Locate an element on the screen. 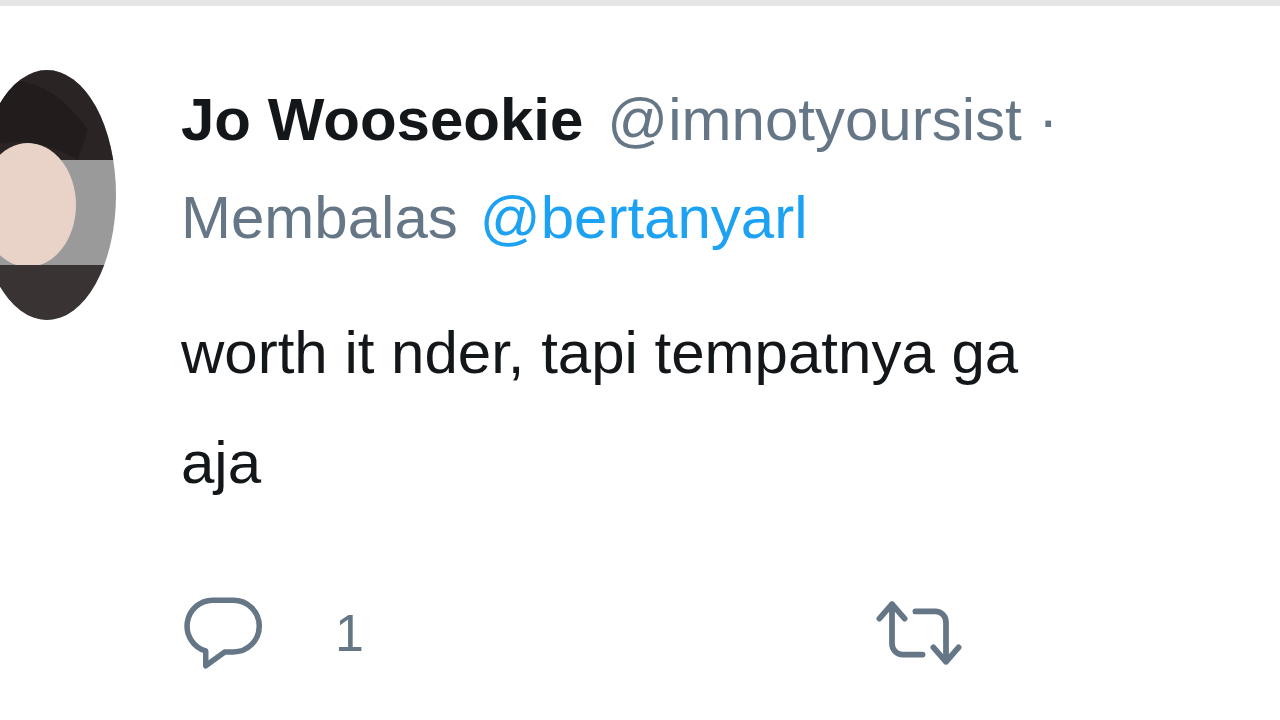 This screenshot has height=720, width=1280. reply-count: 1 is located at coordinates (349, 633).